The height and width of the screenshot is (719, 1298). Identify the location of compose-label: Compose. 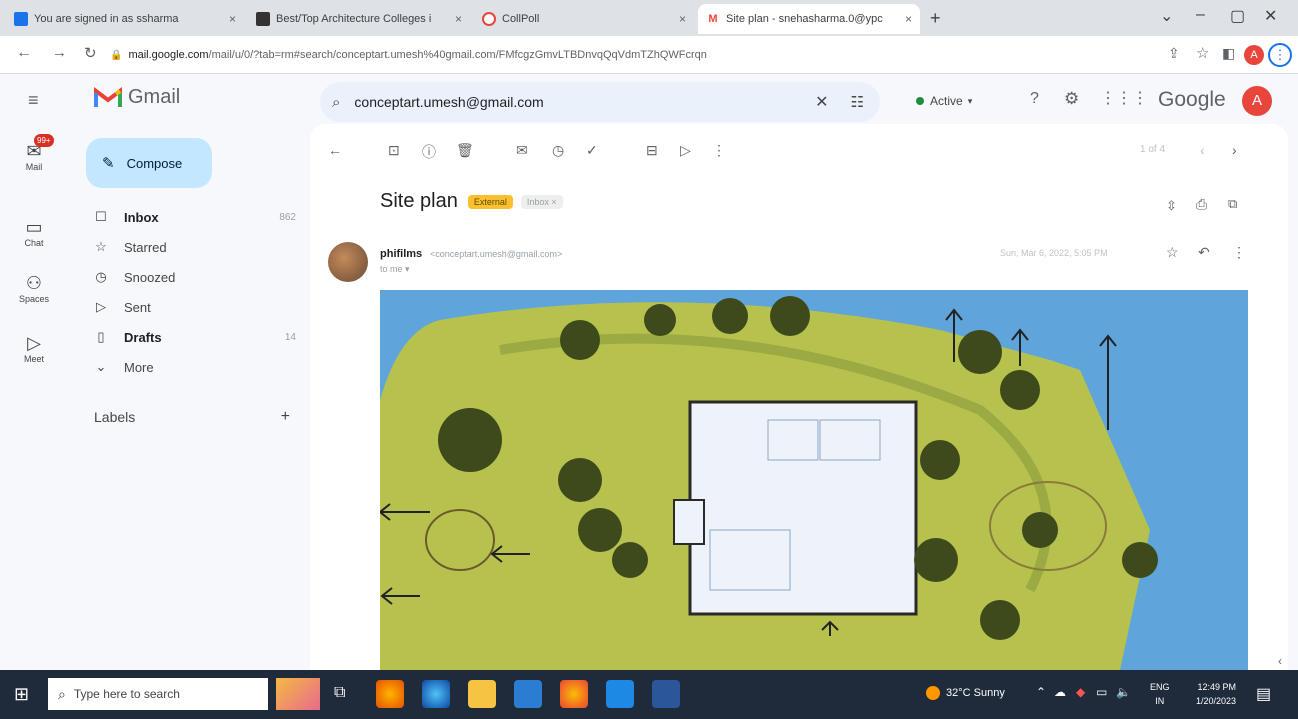
(154, 163).